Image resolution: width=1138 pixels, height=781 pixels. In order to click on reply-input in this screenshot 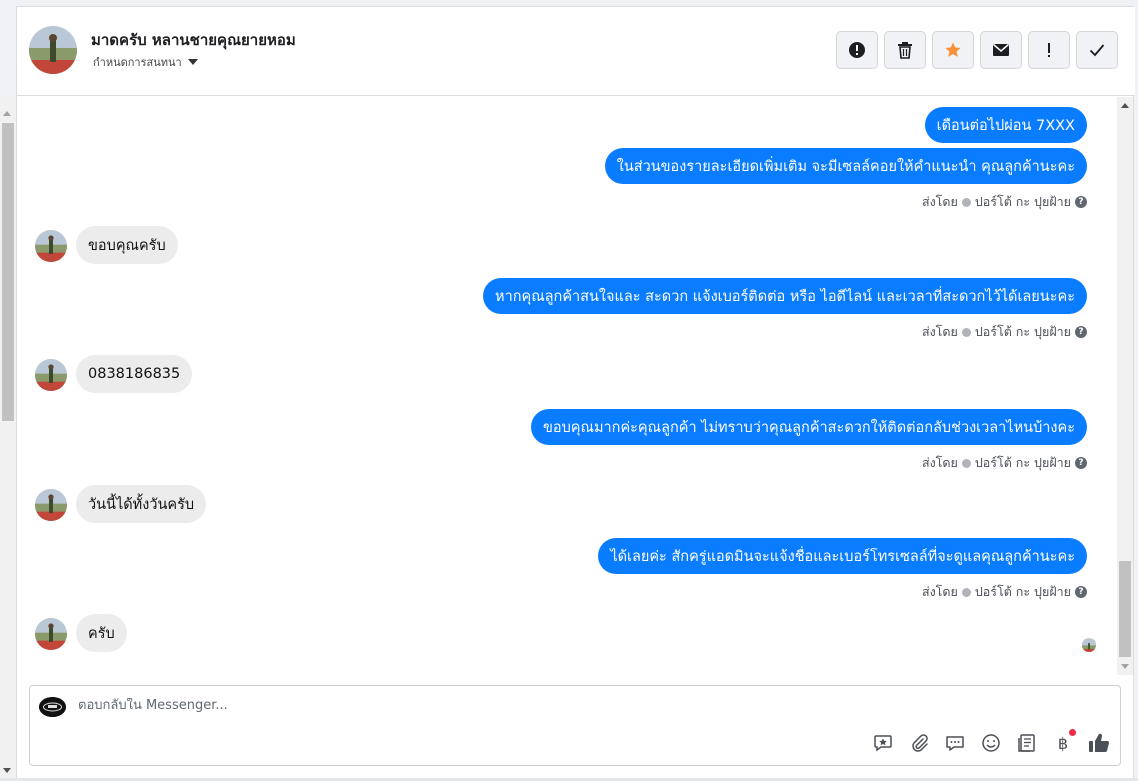, I will do `click(428, 705)`.